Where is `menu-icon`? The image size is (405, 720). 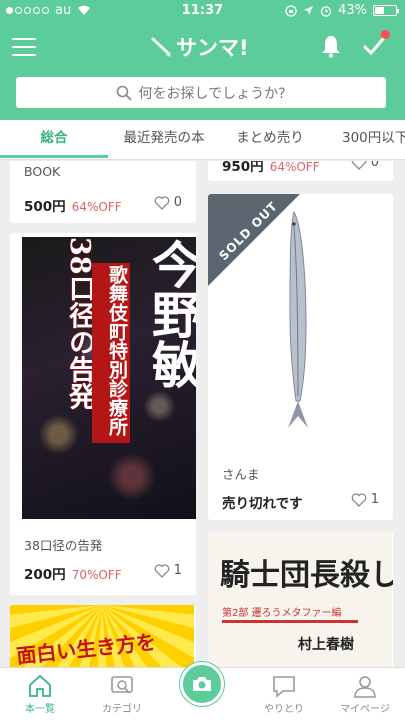 menu-icon is located at coordinates (24, 47).